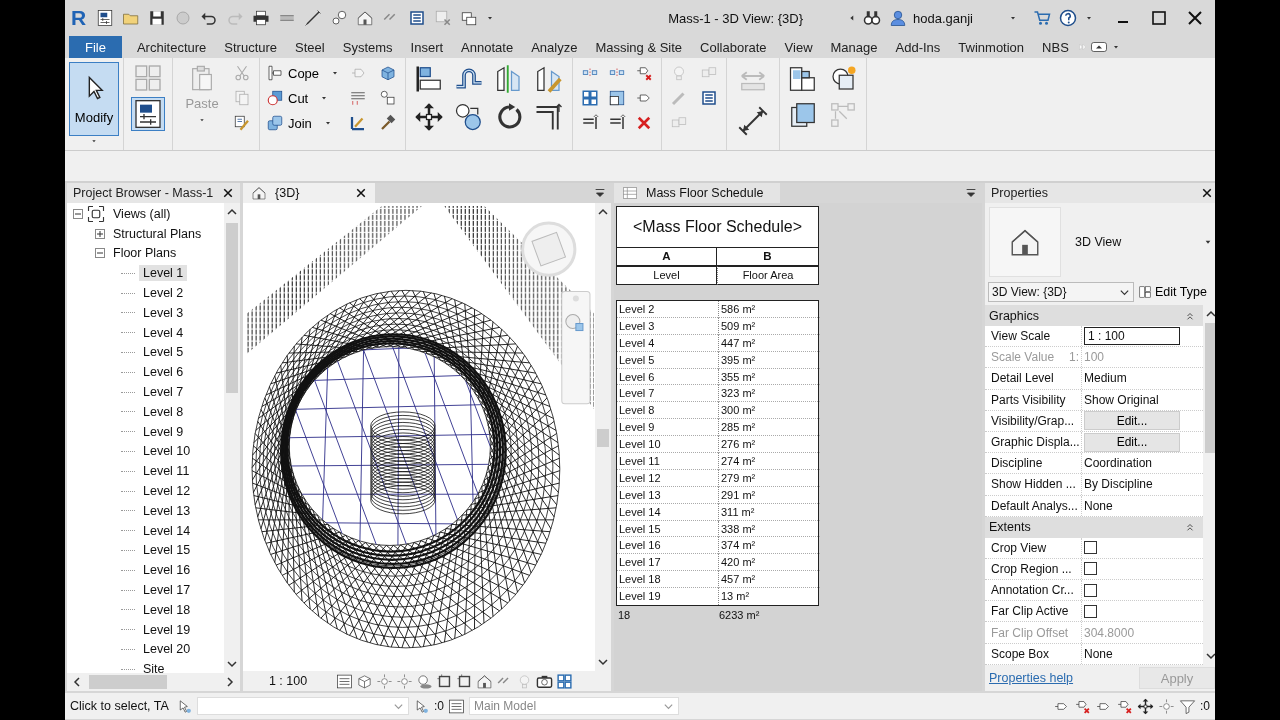 Image resolution: width=1280 pixels, height=720 pixels. Describe the element at coordinates (79, 18) in the screenshot. I see `app-logo: R` at that location.